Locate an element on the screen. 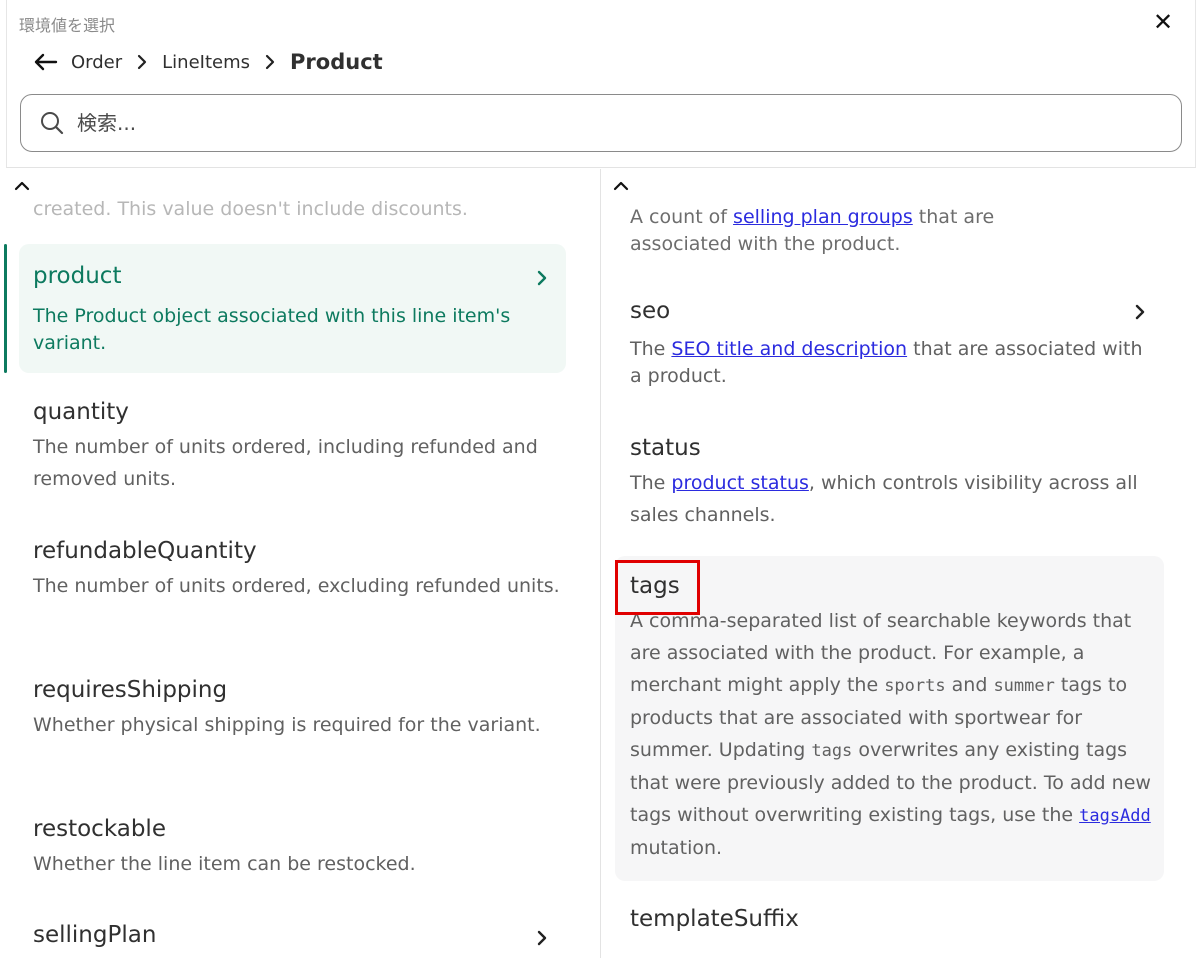 This screenshot has width=1196, height=958. desc-text: A count of is located at coordinates (682, 217).